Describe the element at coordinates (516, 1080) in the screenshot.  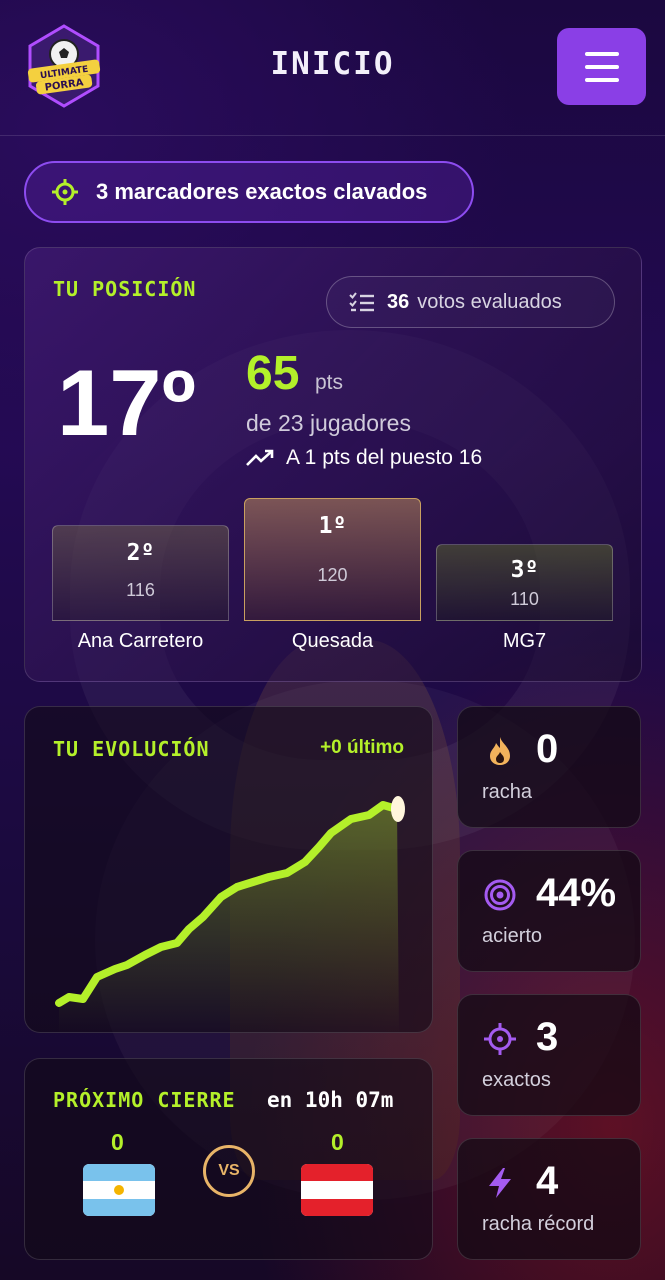
I see `stat-label: exactos` at that location.